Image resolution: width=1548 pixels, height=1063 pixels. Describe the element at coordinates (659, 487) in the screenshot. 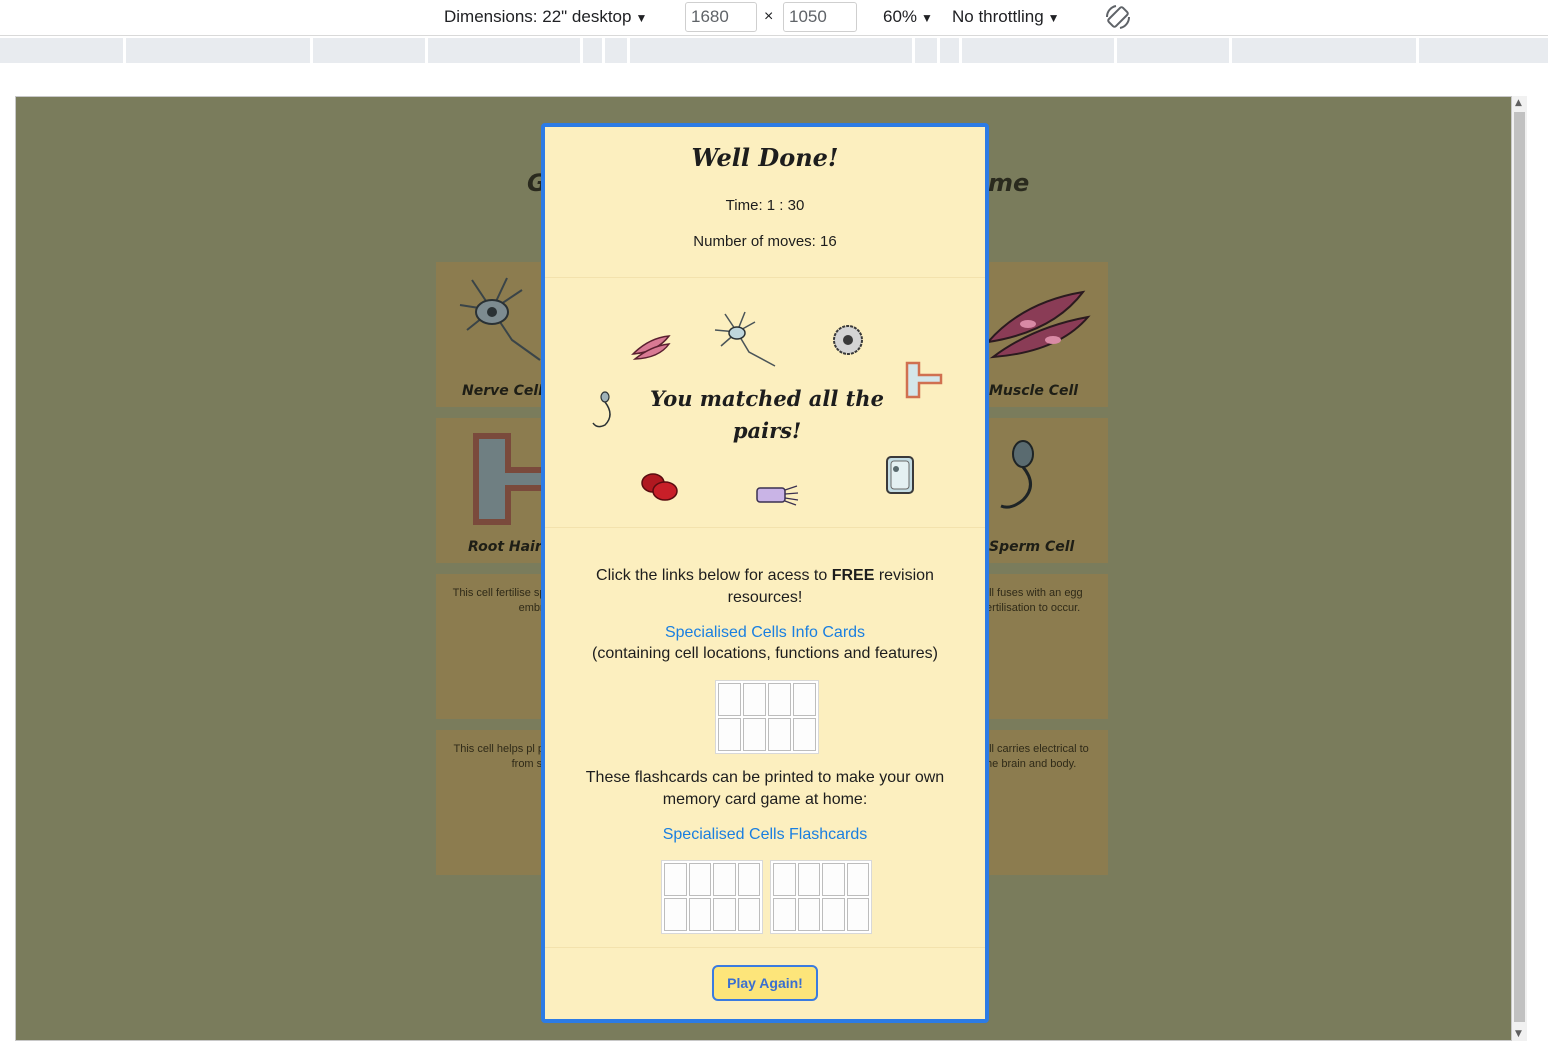

I see `red-blood-cell-icon` at that location.